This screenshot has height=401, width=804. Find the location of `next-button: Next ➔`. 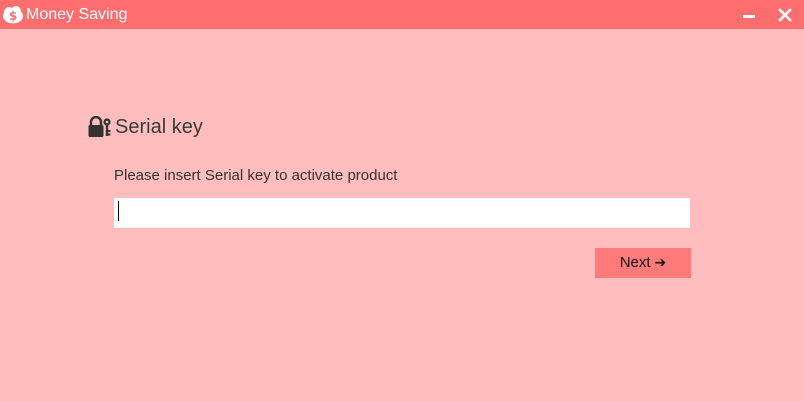

next-button: Next ➔ is located at coordinates (643, 263).